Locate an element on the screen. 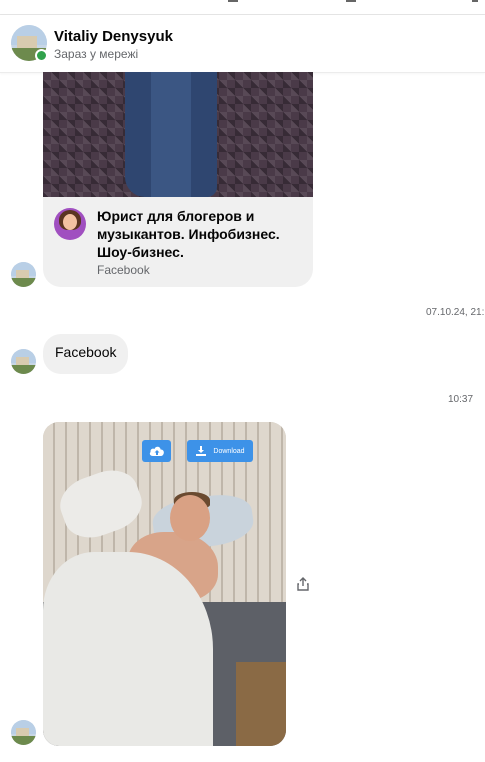 The width and height of the screenshot is (485, 762). online-status-dot is located at coordinates (41, 55).